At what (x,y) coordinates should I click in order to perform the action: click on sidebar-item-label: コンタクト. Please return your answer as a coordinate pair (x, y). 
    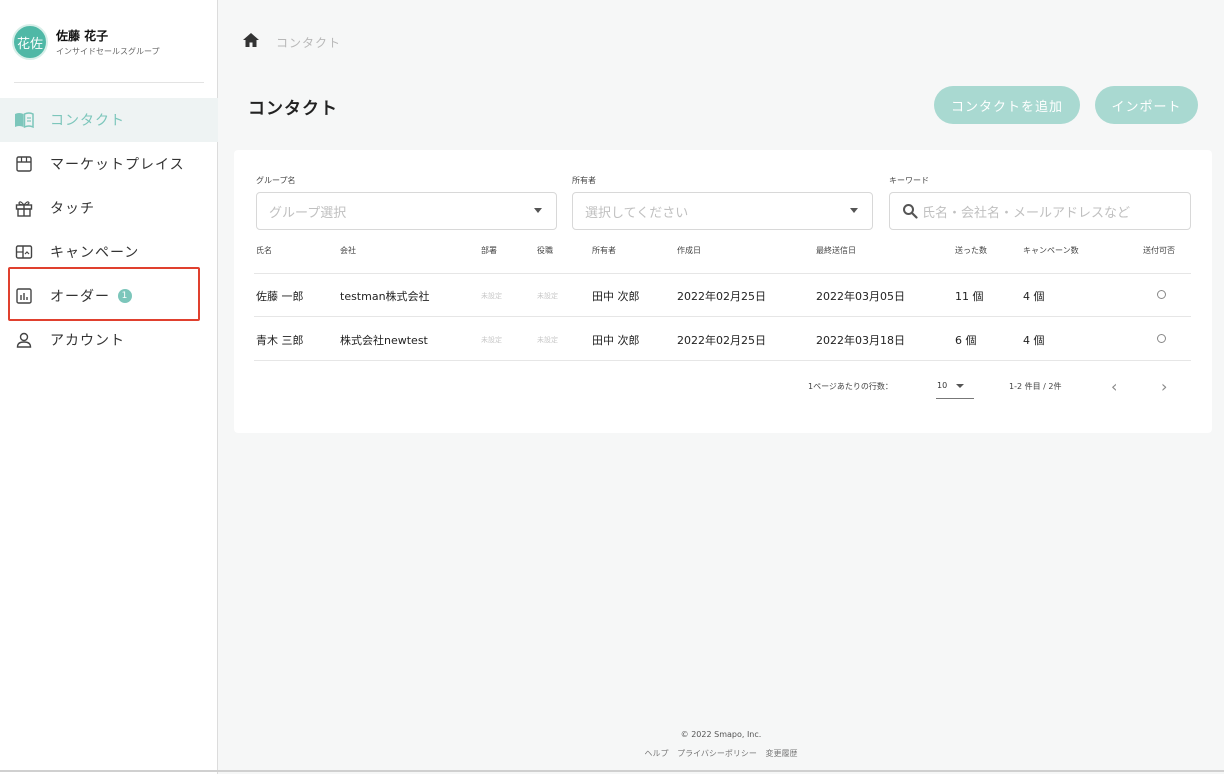
    Looking at the image, I should click on (87, 121).